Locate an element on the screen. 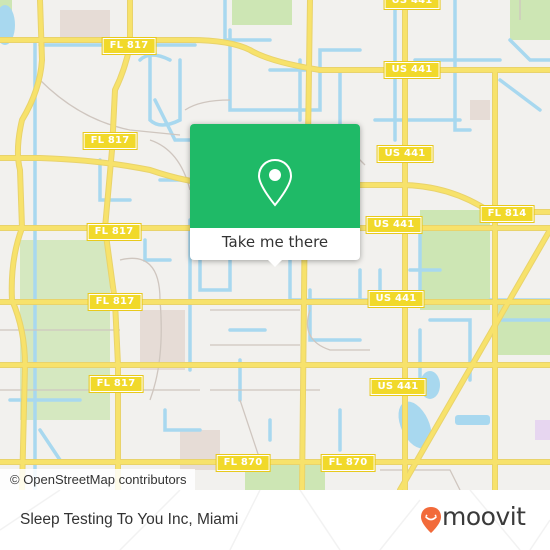  footer: Sleep Testing To You Inc, Miami moovit is located at coordinates (275, 520).